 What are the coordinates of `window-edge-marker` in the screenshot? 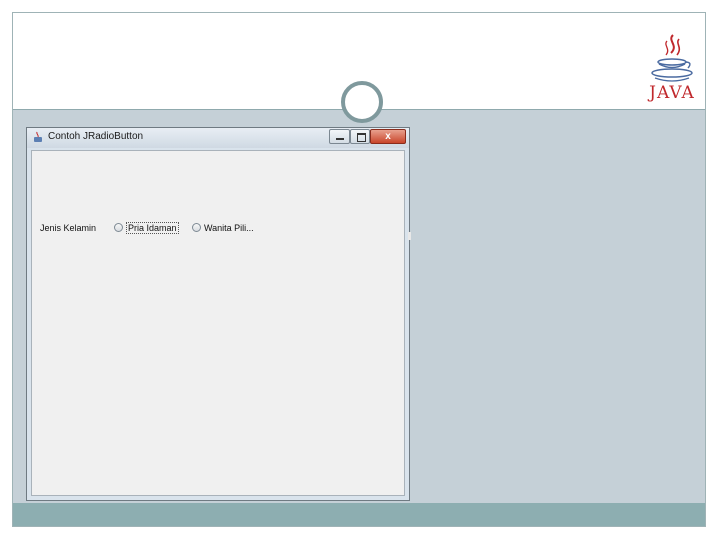 It's located at (409, 236).